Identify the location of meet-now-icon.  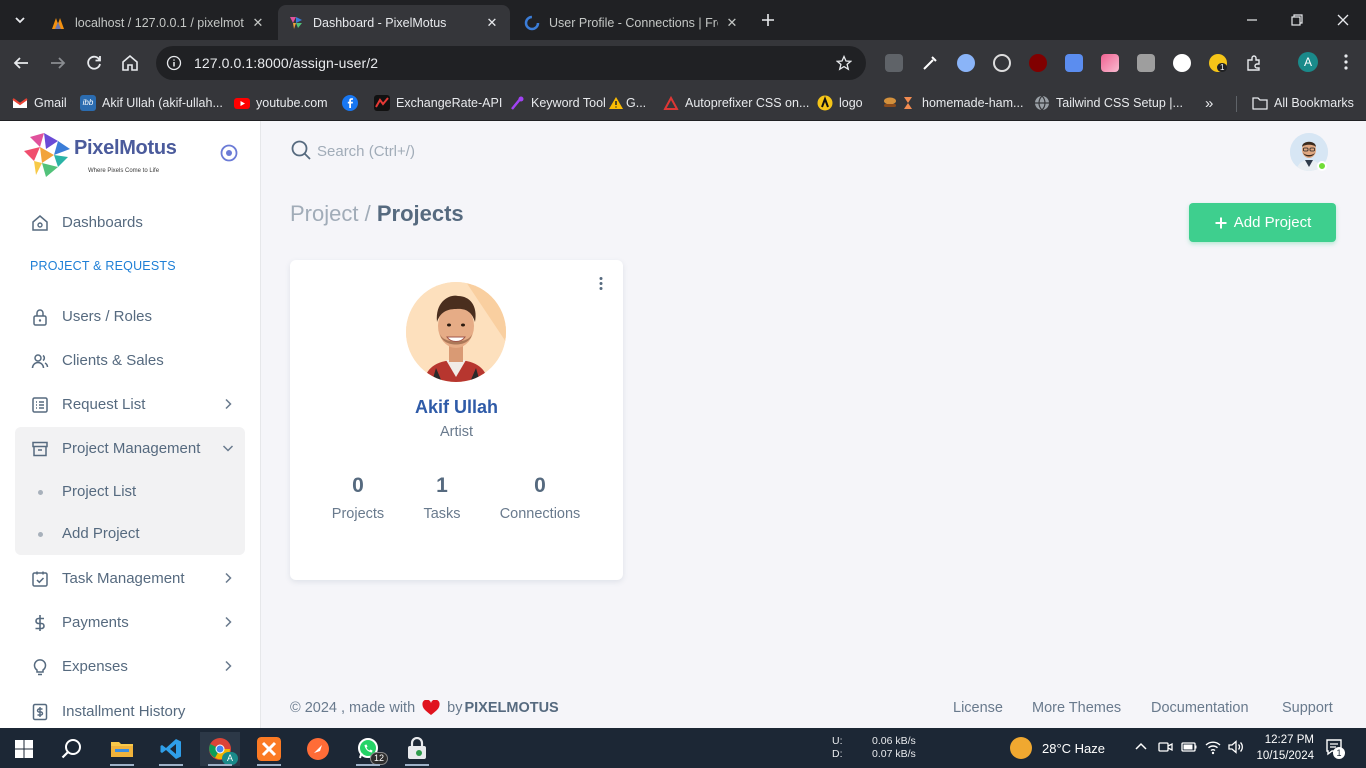
(1165, 747).